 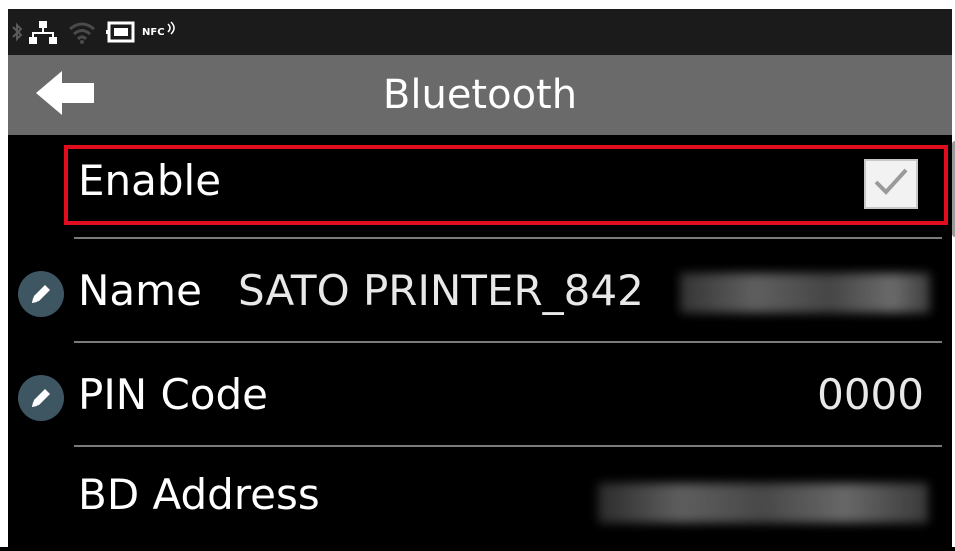 What do you see at coordinates (763, 503) in the screenshot?
I see `redacted-bd-address-value` at bounding box center [763, 503].